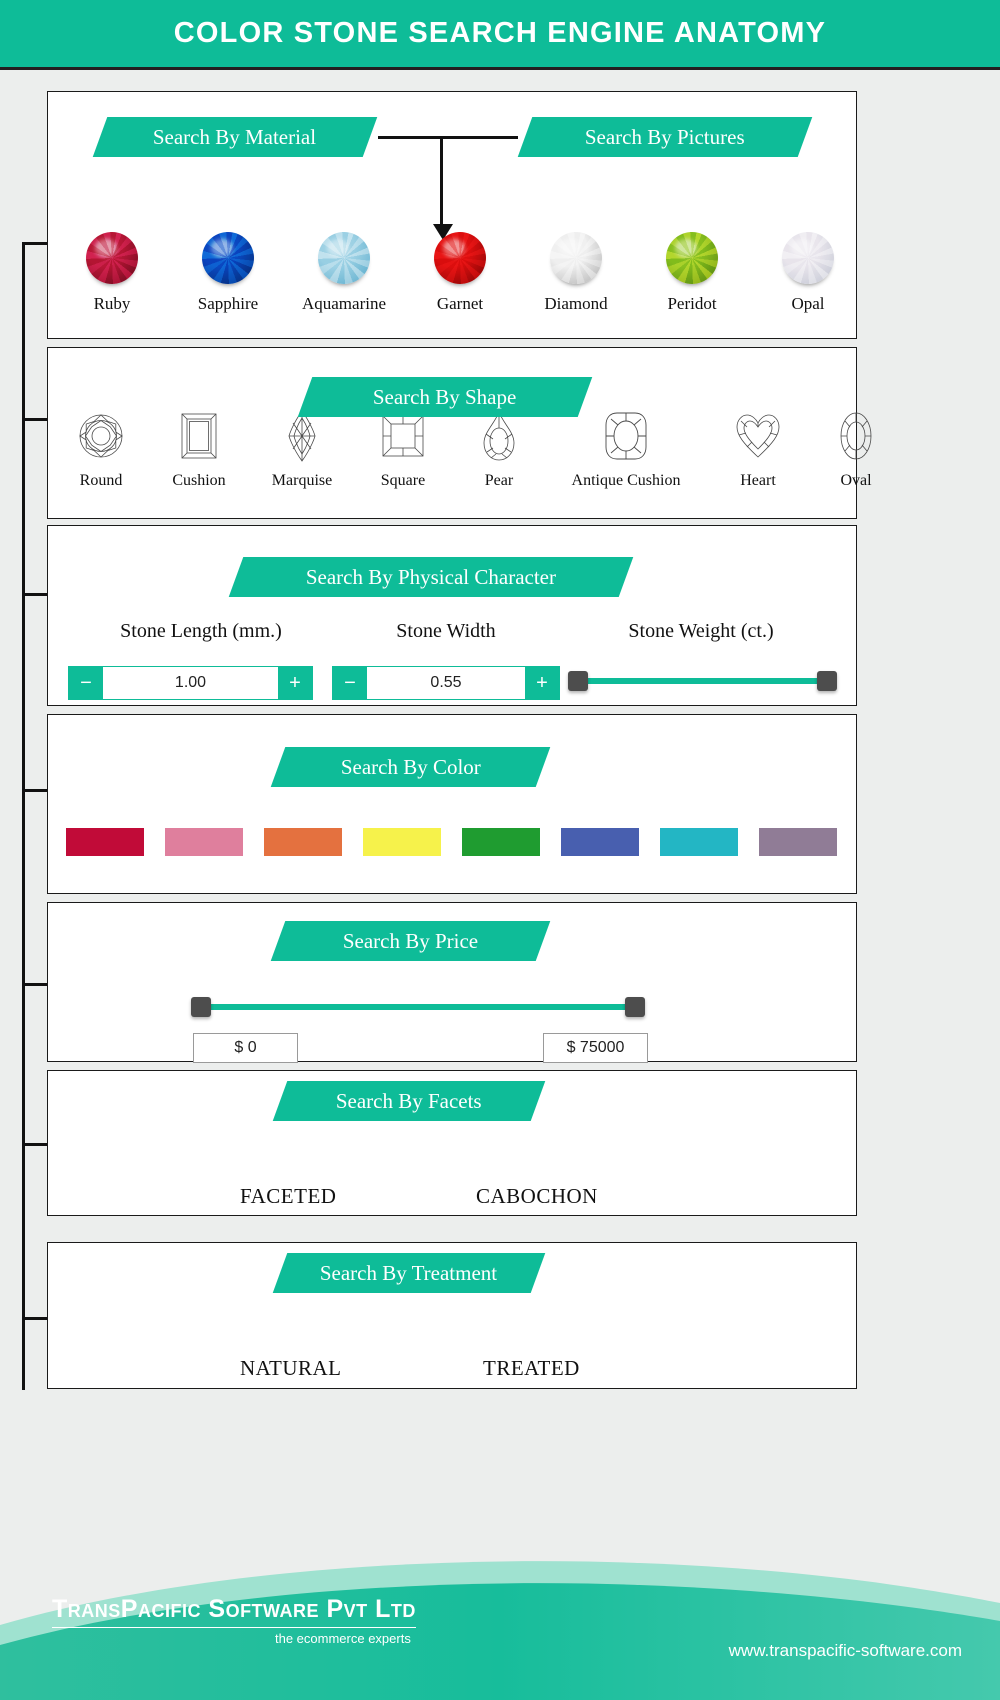 Image resolution: width=1000 pixels, height=1700 pixels. What do you see at coordinates (204, 842) in the screenshot?
I see `color-swatch-pink` at bounding box center [204, 842].